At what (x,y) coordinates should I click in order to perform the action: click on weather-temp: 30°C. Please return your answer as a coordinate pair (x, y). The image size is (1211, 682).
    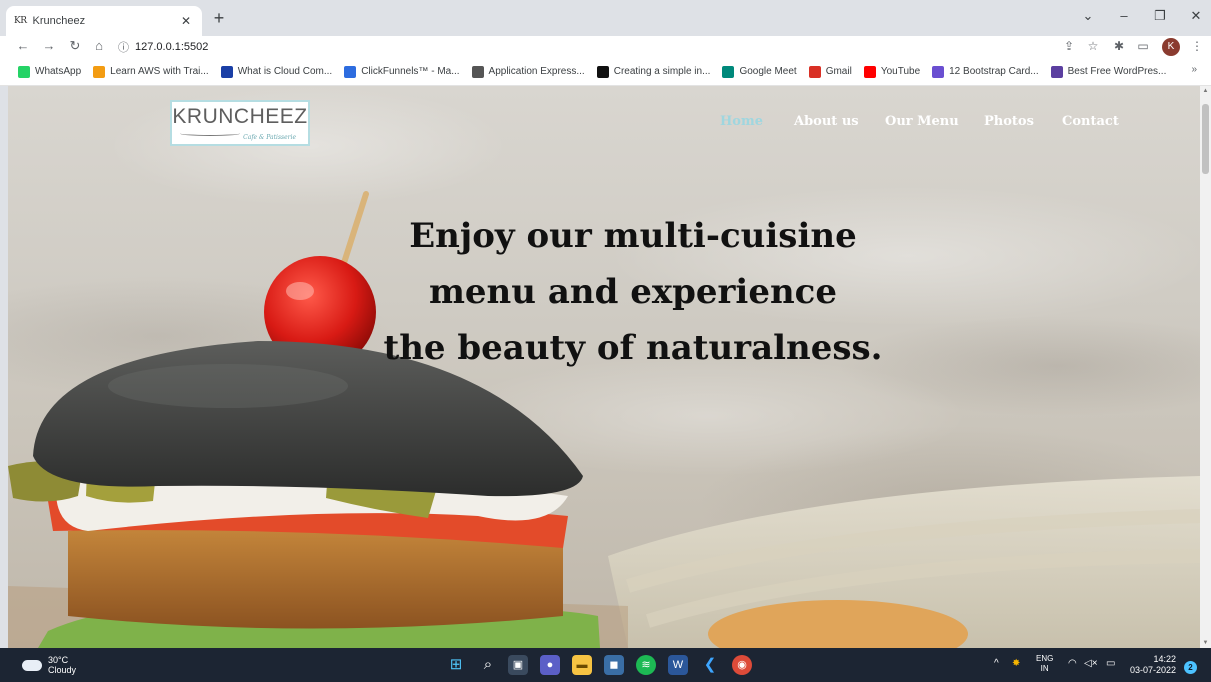
    Looking at the image, I should click on (58, 660).